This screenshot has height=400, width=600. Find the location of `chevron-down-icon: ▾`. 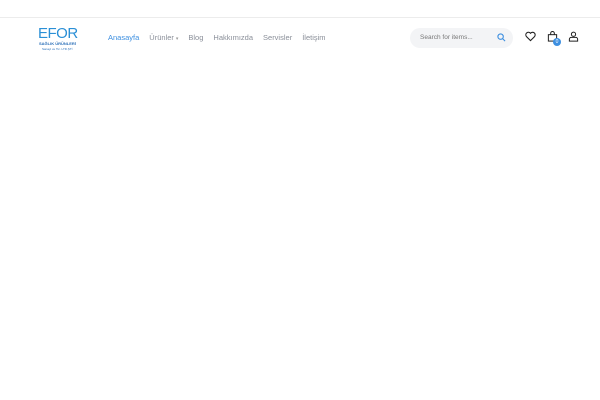

chevron-down-icon: ▾ is located at coordinates (177, 39).